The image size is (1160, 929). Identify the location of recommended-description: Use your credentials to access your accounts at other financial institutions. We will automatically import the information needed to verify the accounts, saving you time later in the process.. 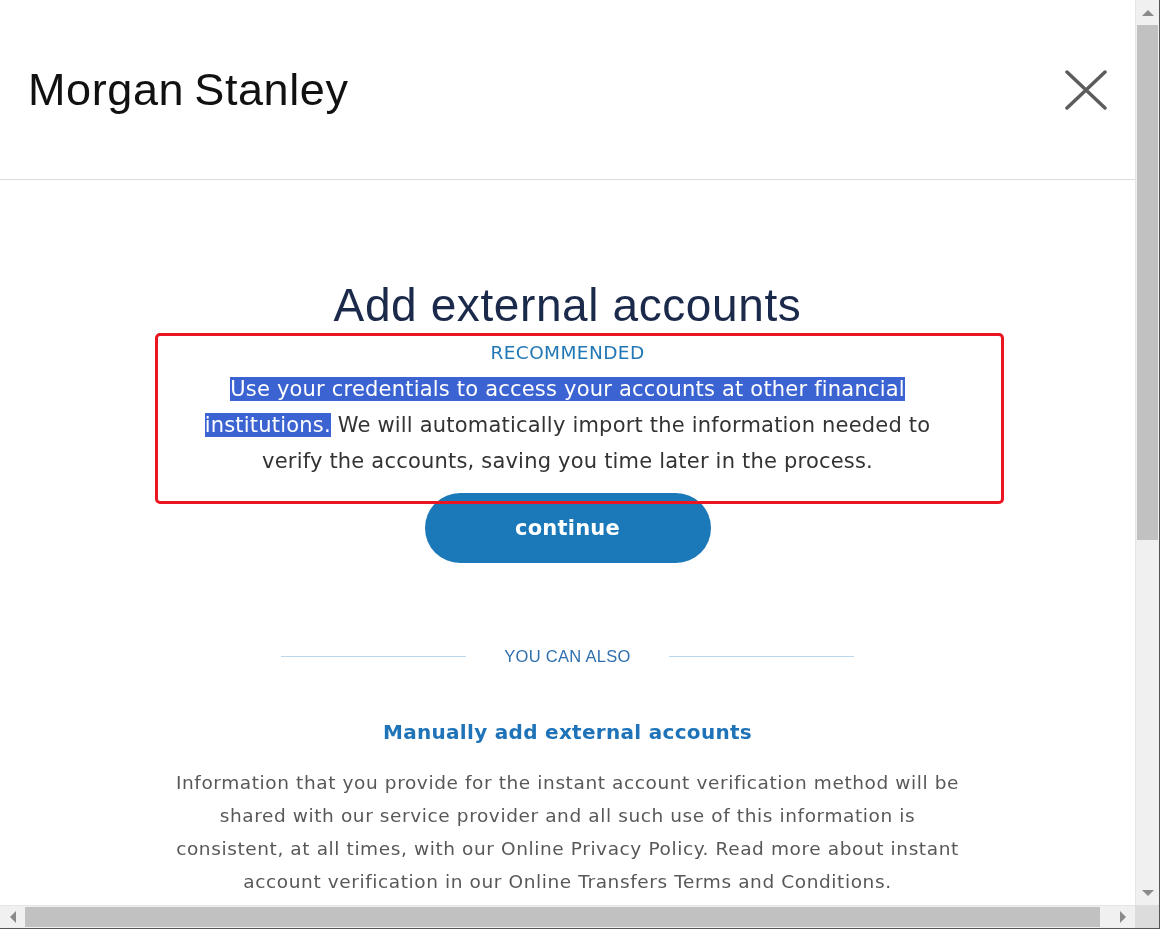
(567, 425).